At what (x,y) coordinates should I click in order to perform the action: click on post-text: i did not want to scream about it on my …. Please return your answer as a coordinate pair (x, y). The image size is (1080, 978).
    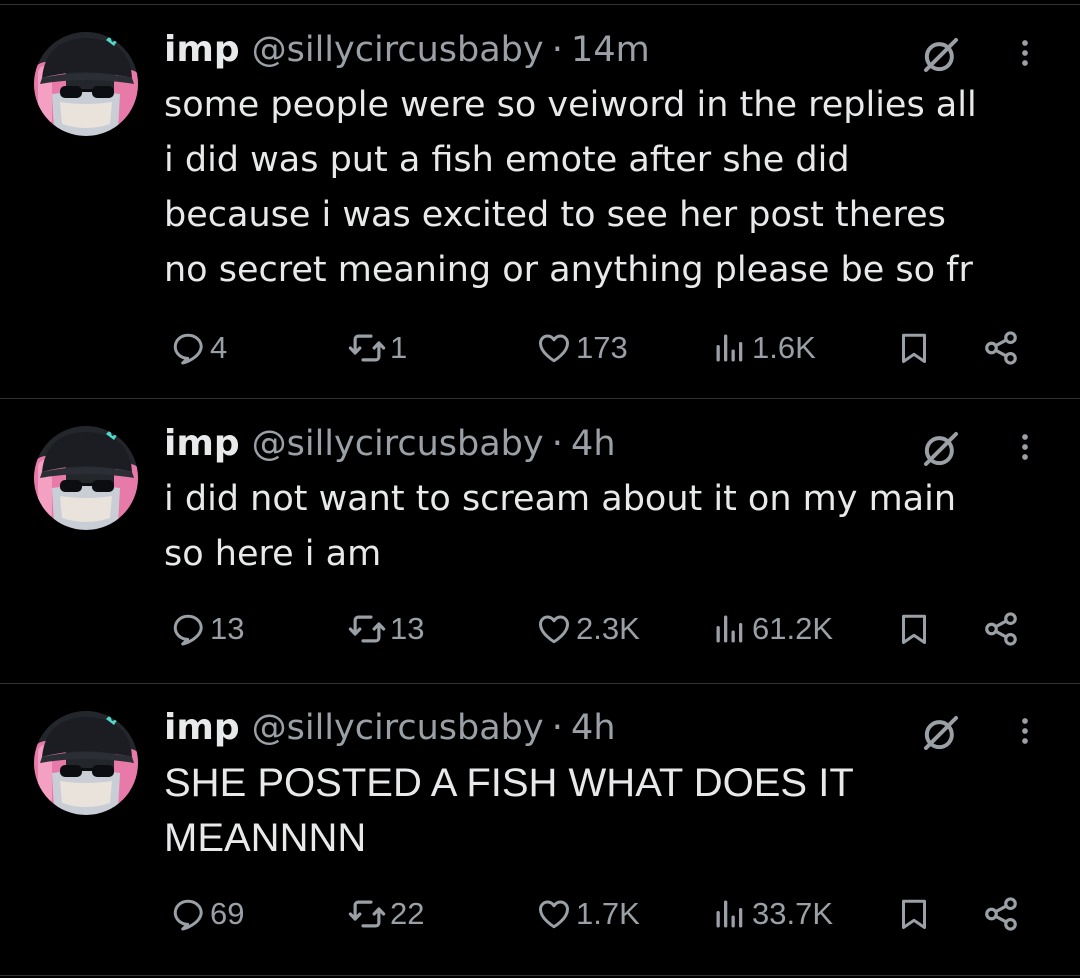
    Looking at the image, I should click on (560, 526).